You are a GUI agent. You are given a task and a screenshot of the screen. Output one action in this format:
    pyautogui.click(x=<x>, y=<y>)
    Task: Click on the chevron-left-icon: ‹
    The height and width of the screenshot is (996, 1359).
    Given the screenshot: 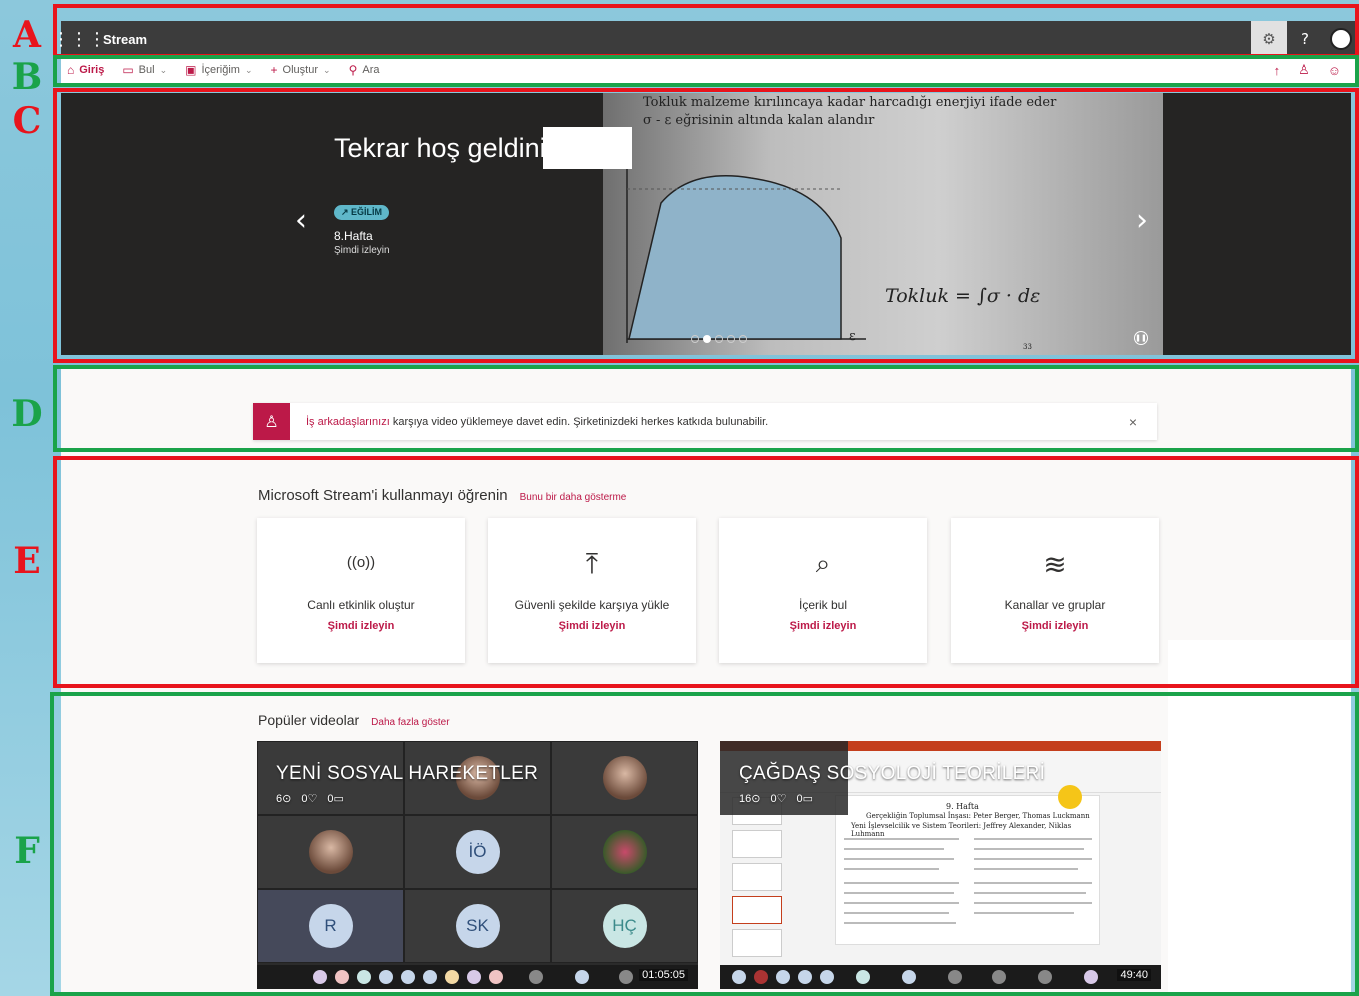 What is the action you would take?
    pyautogui.click(x=301, y=220)
    